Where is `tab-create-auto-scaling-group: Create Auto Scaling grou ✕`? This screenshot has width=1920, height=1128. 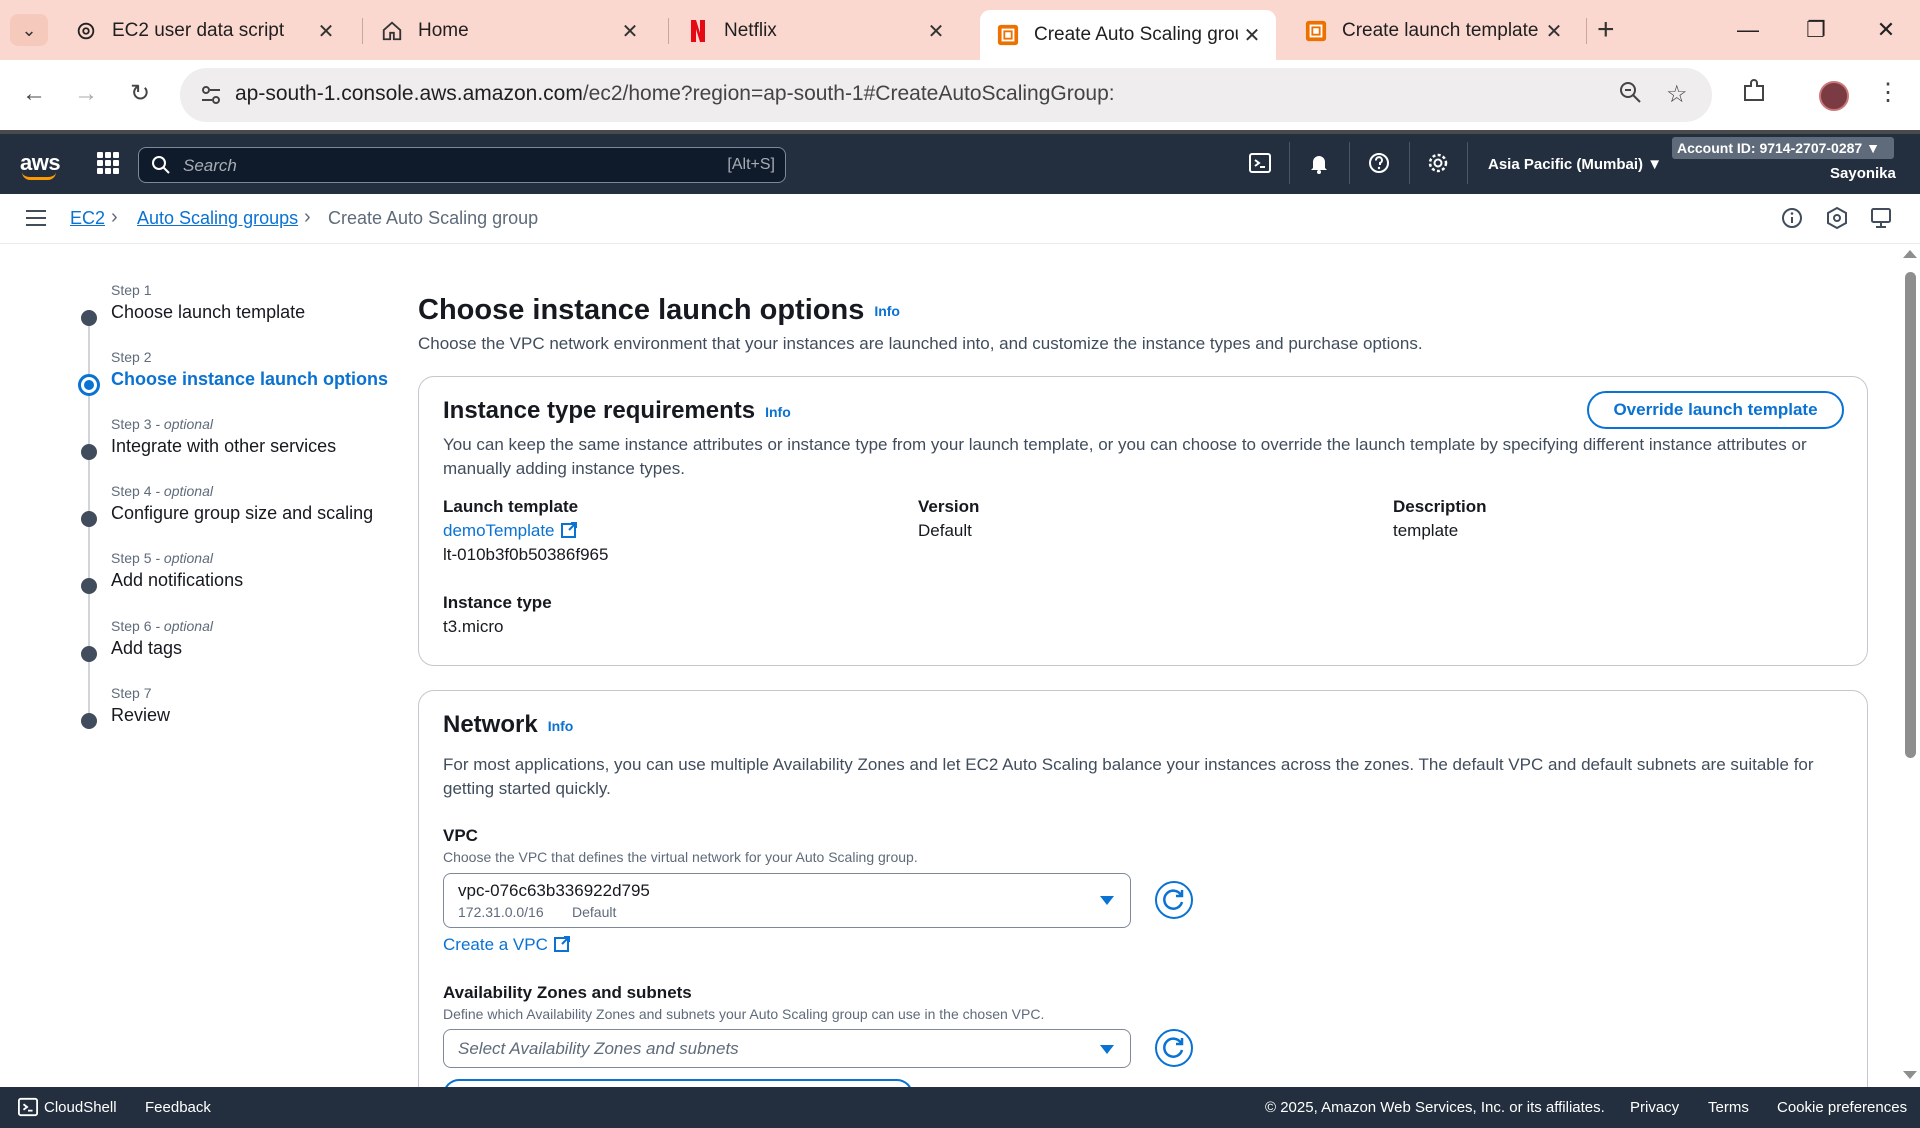 tab-create-auto-scaling-group: Create Auto Scaling grou ✕ is located at coordinates (1128, 35).